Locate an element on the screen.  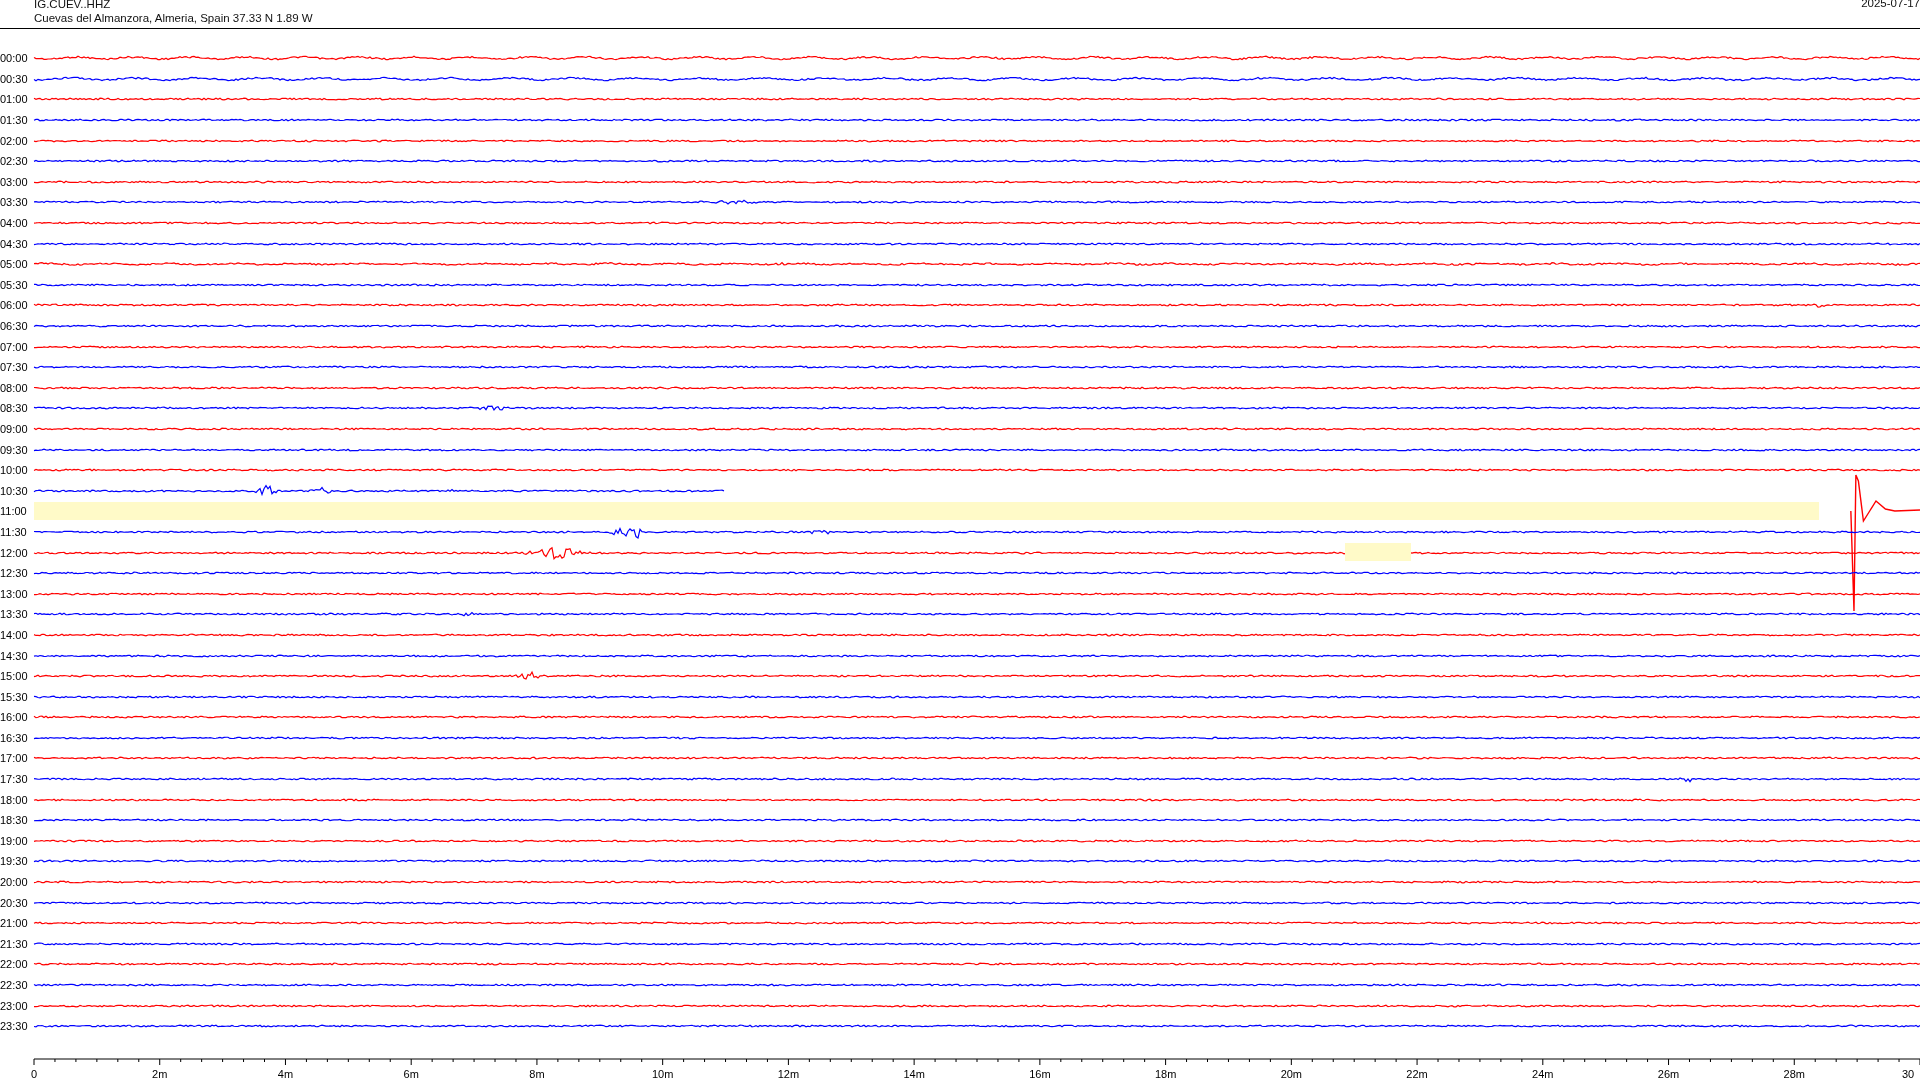
time-label: 21:30 is located at coordinates (14, 943).